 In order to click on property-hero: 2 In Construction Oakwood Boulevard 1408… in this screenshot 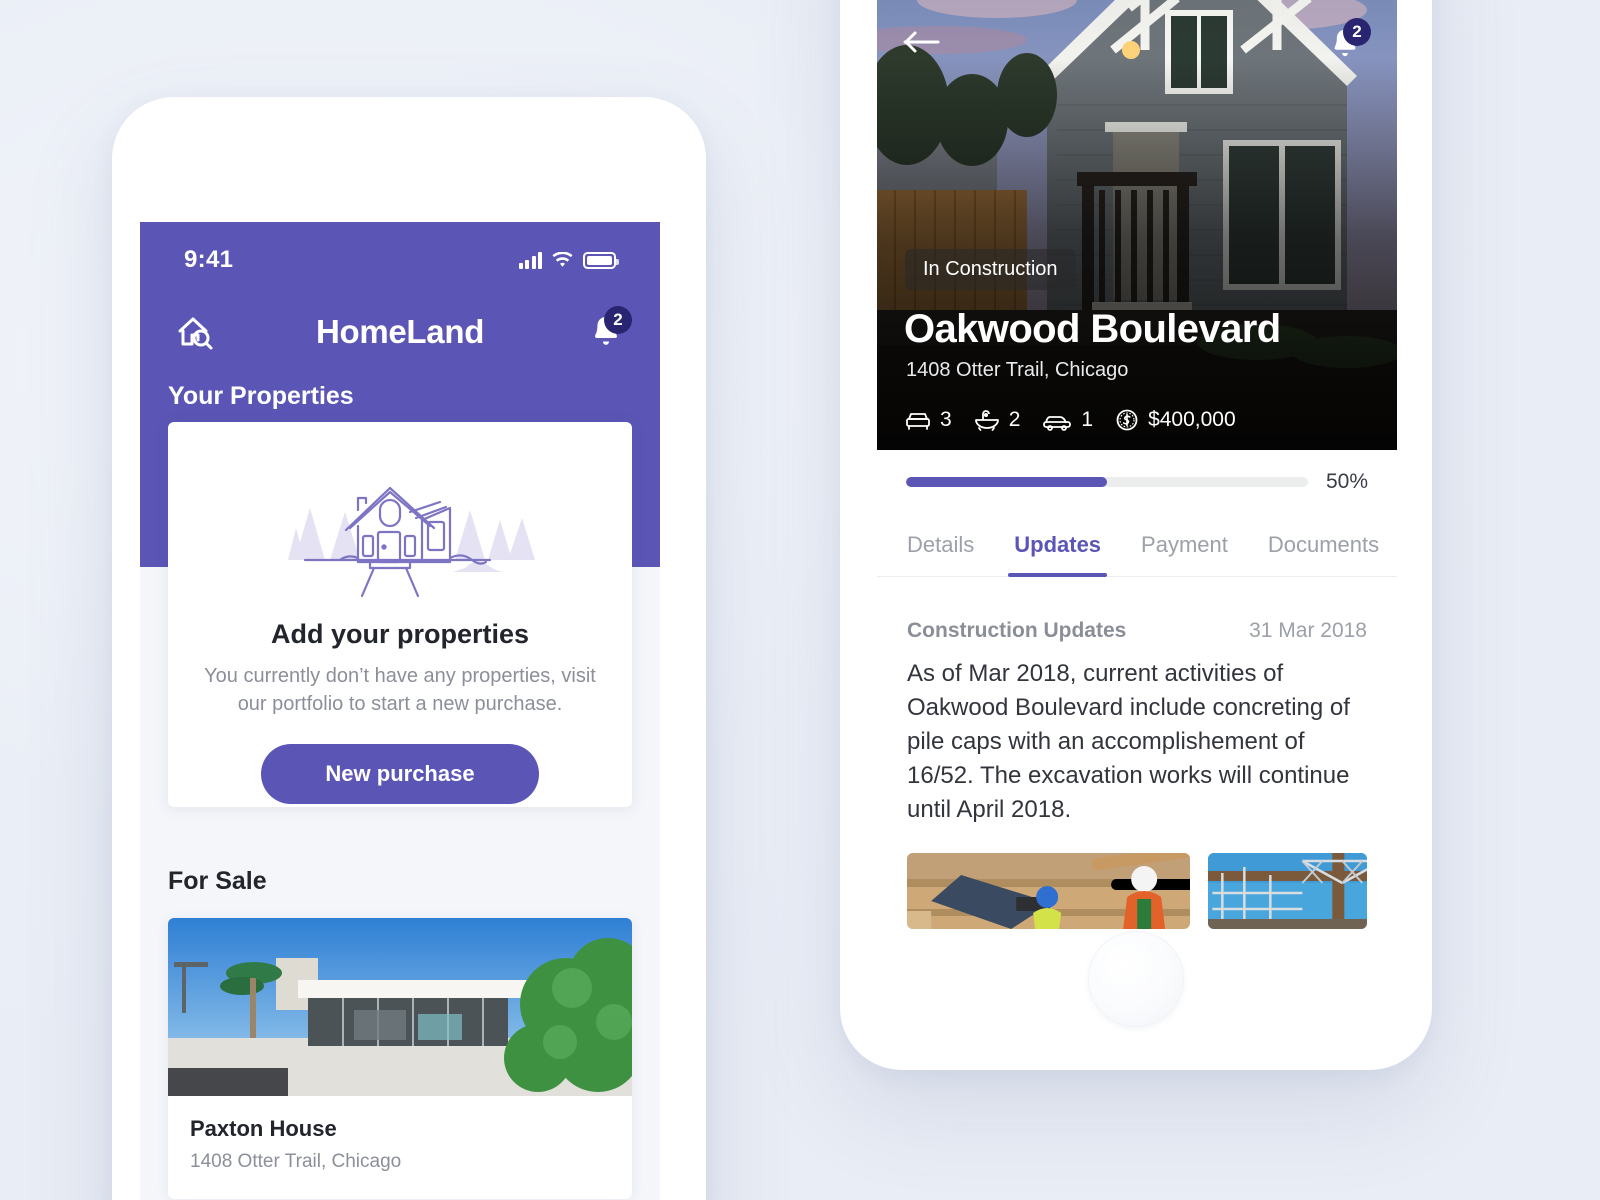, I will do `click(1137, 225)`.